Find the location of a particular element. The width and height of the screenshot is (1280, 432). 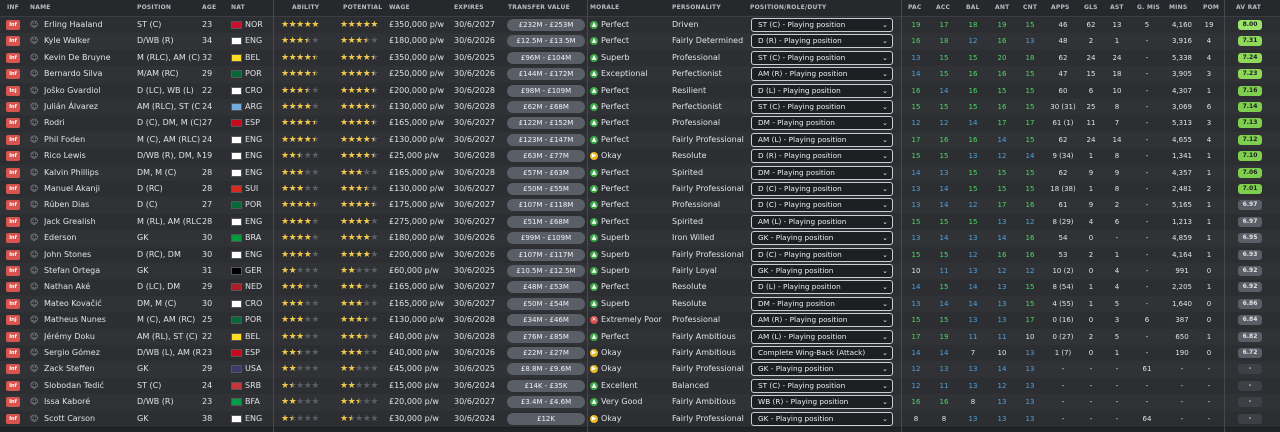

player-name: Julián Álvarez is located at coordinates (90, 107).